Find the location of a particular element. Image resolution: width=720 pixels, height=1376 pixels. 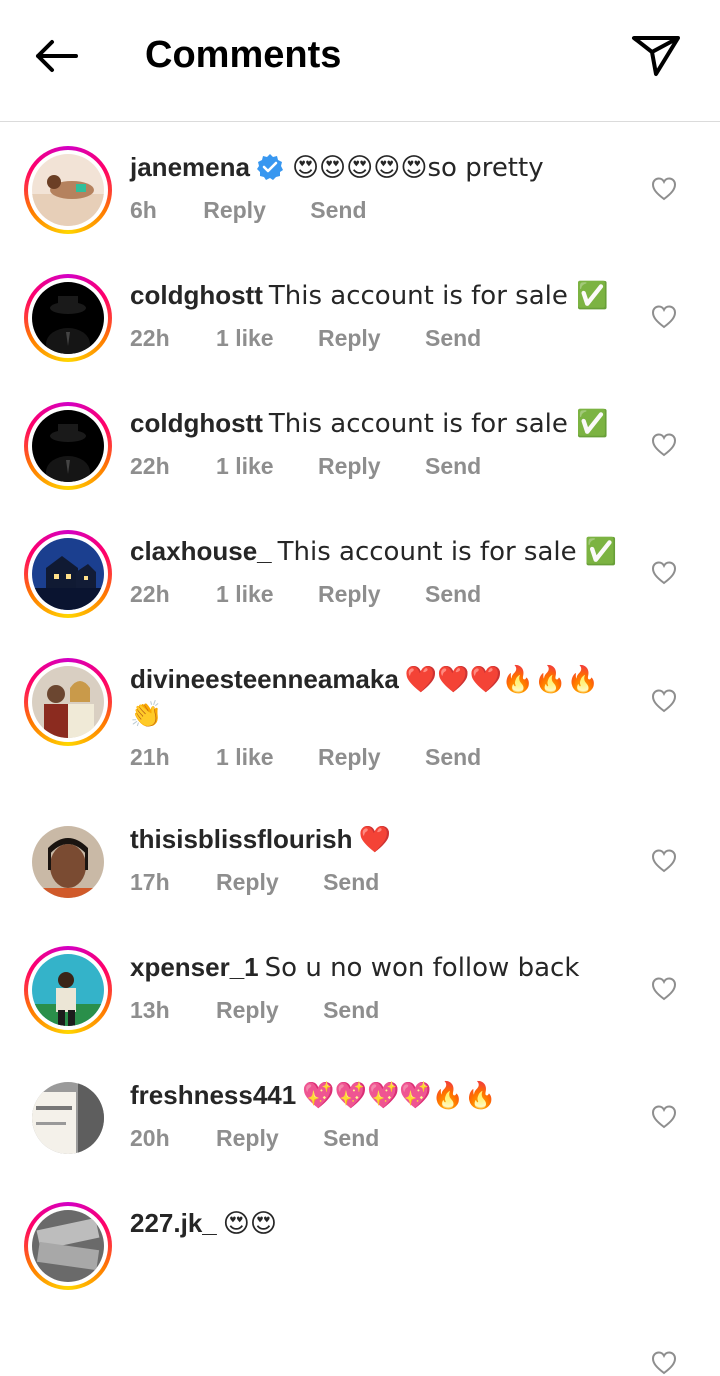

share-button is located at coordinates (656, 55).